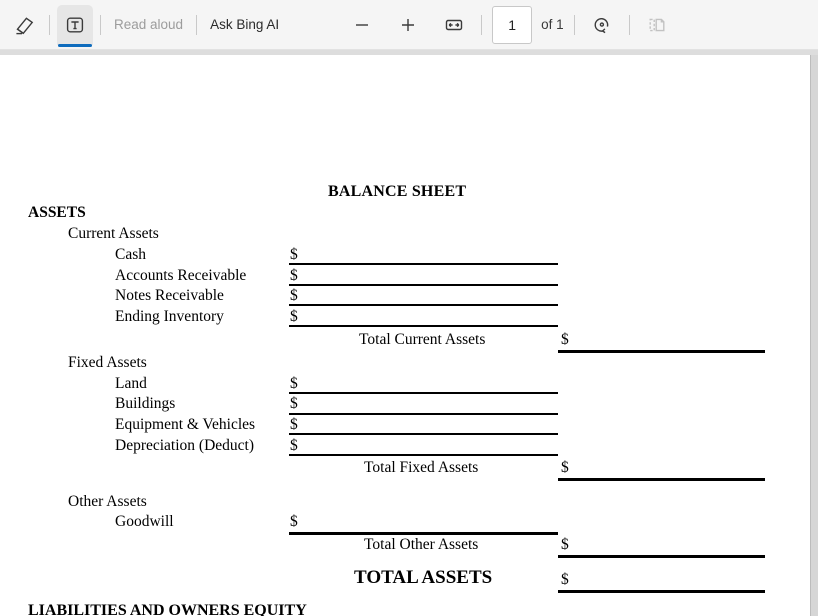 This screenshot has width=818, height=616. I want to click on plus-icon, so click(408, 25).